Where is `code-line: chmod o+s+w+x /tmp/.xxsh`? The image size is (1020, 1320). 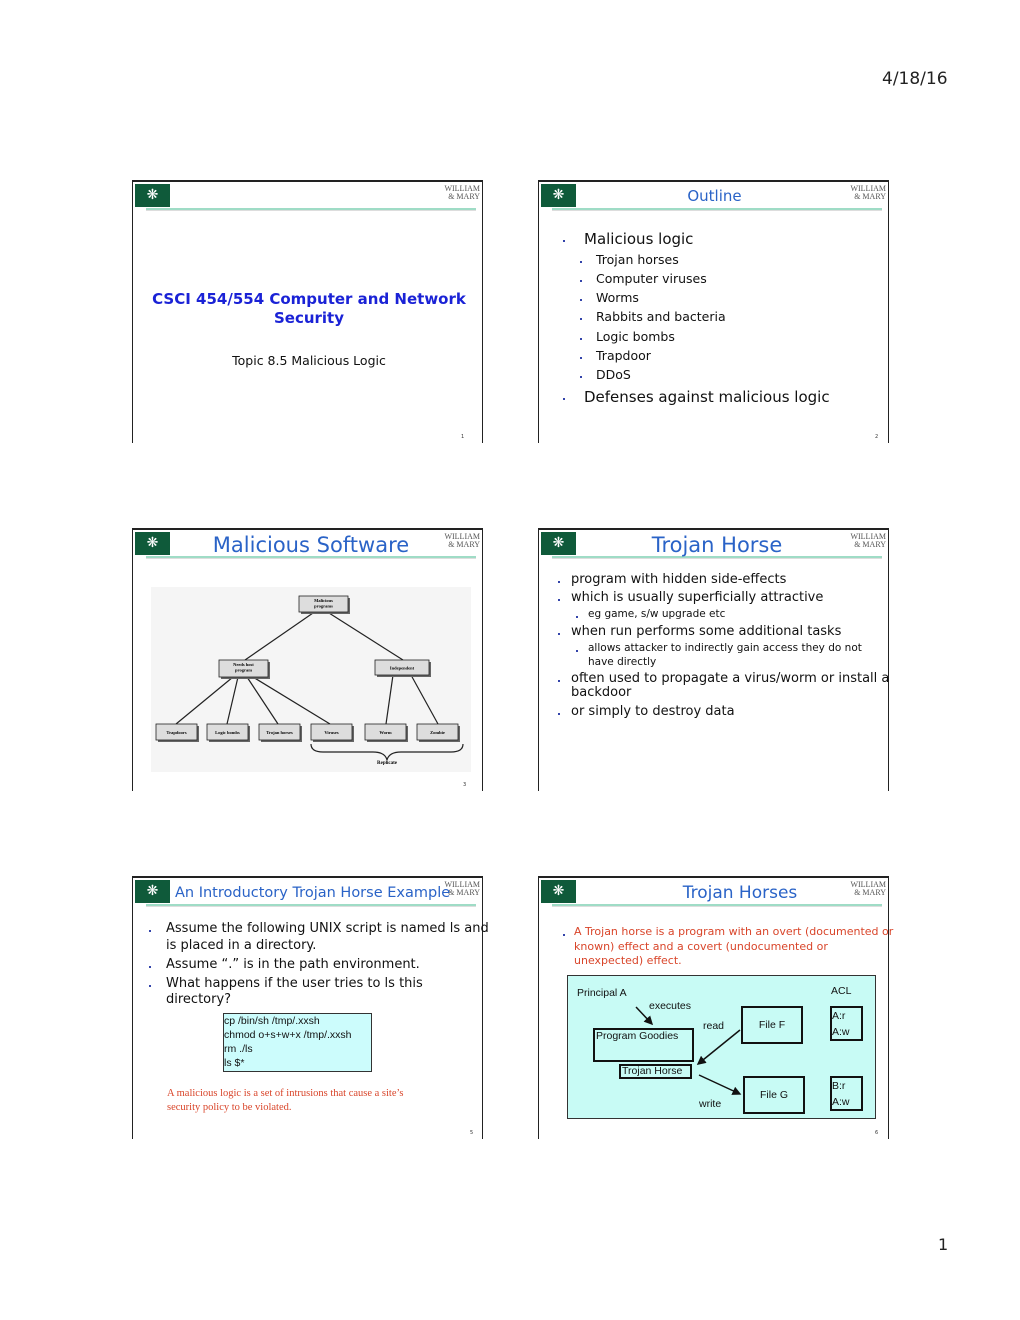
code-line: chmod o+s+w+x /tmp/.xxsh is located at coordinates (288, 1035).